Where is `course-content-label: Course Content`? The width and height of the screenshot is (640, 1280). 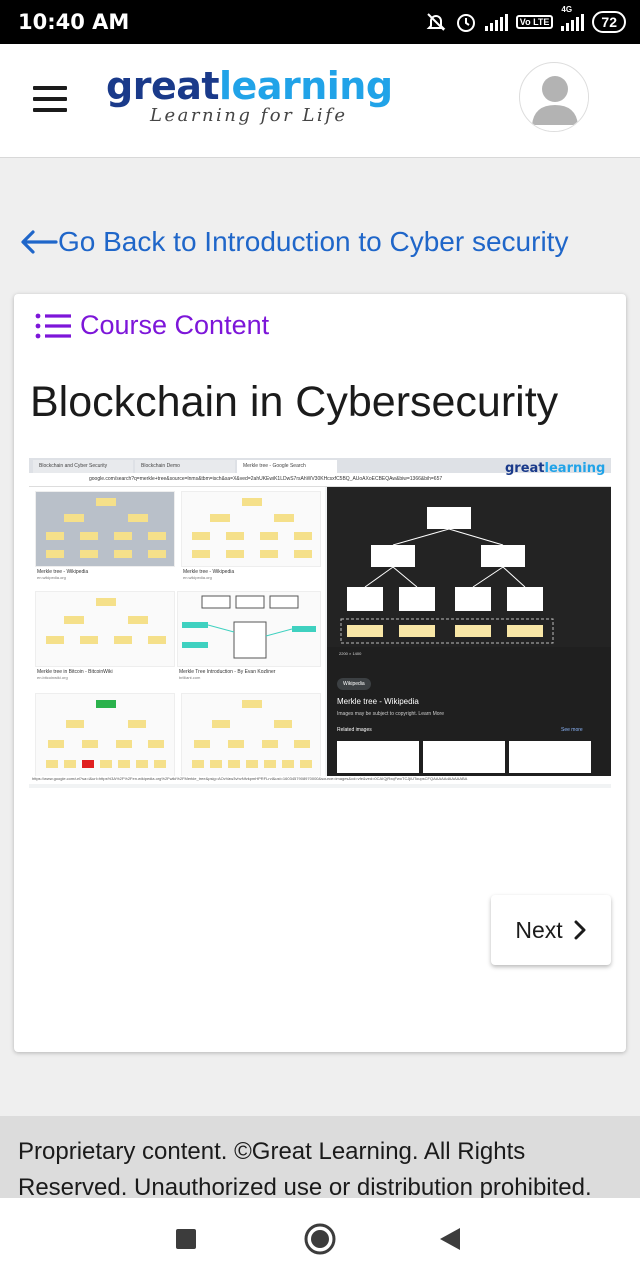 course-content-label: Course Content is located at coordinates (175, 325).